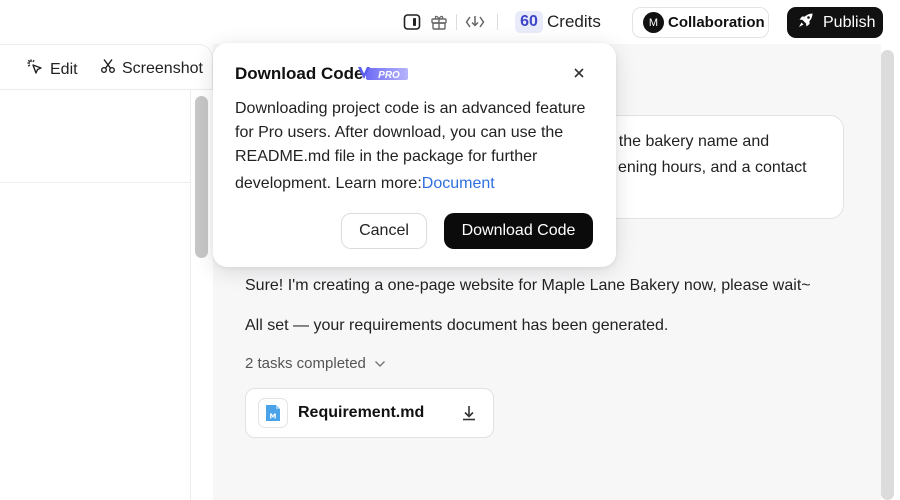 Image resolution: width=900 pixels, height=500 pixels. What do you see at coordinates (458, 183) in the screenshot?
I see `document-link: Document` at bounding box center [458, 183].